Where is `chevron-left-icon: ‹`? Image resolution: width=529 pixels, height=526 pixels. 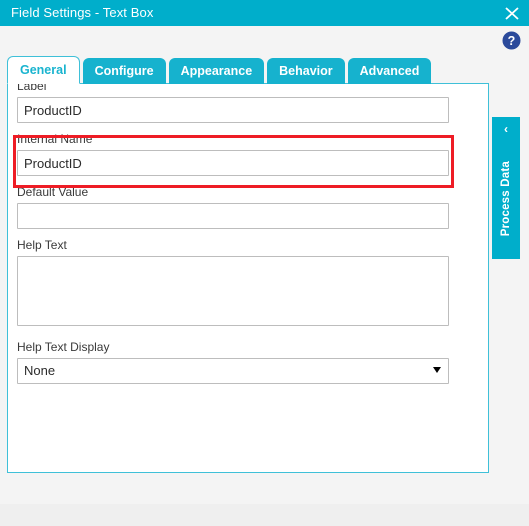 chevron-left-icon: ‹ is located at coordinates (506, 129).